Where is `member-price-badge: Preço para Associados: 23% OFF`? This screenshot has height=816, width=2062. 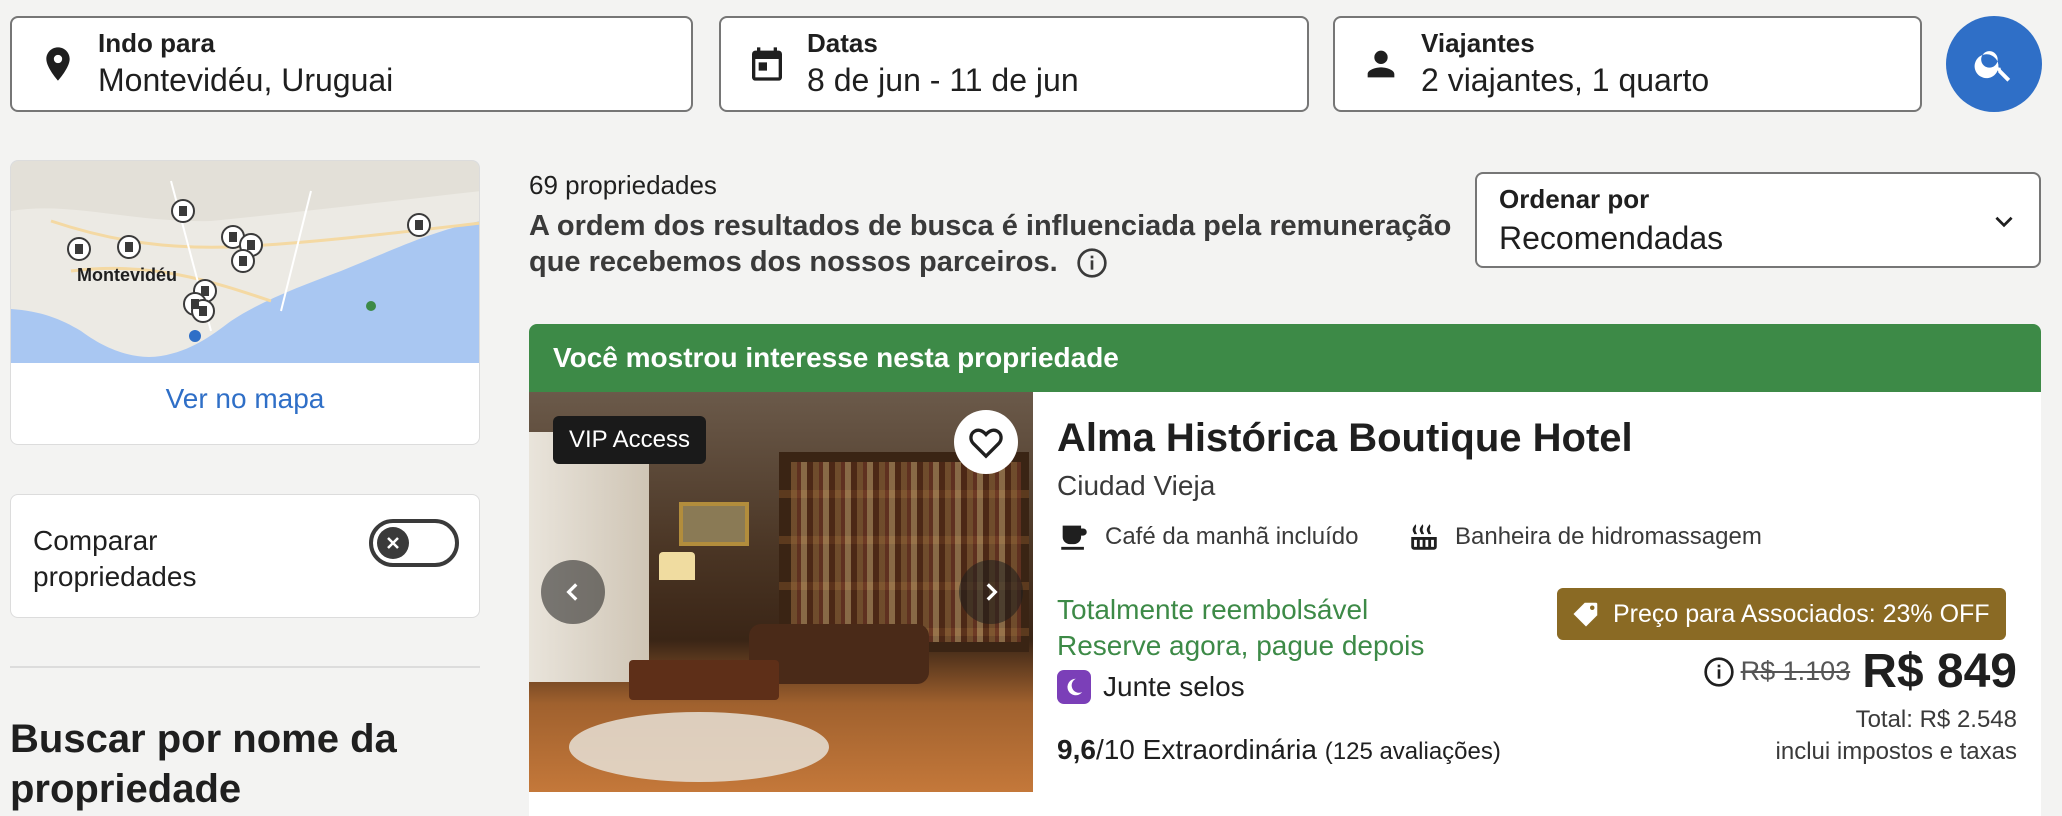
member-price-badge: Preço para Associados: 23% OFF is located at coordinates (1781, 614).